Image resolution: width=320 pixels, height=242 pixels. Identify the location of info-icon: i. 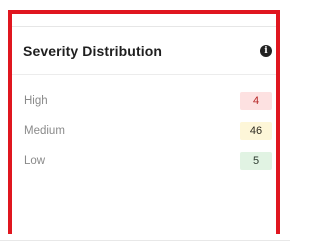
(266, 50).